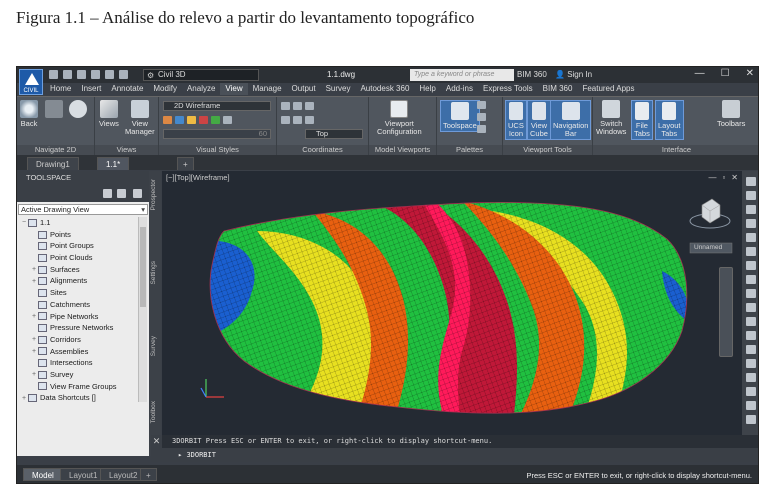 This screenshot has height=493, width=770. Describe the element at coordinates (109, 114) in the screenshot. I see `views-button: Views` at that location.